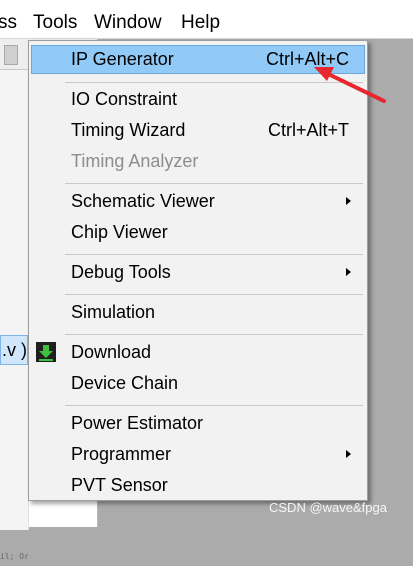  What do you see at coordinates (198, 232) in the screenshot?
I see `menu-item-chip-viewer: Chip Viewer` at bounding box center [198, 232].